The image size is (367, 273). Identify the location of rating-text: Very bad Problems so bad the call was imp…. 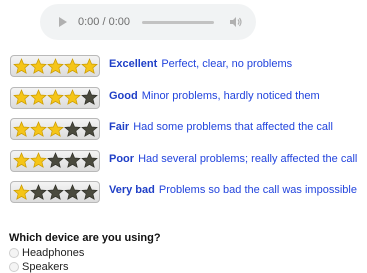
(233, 189).